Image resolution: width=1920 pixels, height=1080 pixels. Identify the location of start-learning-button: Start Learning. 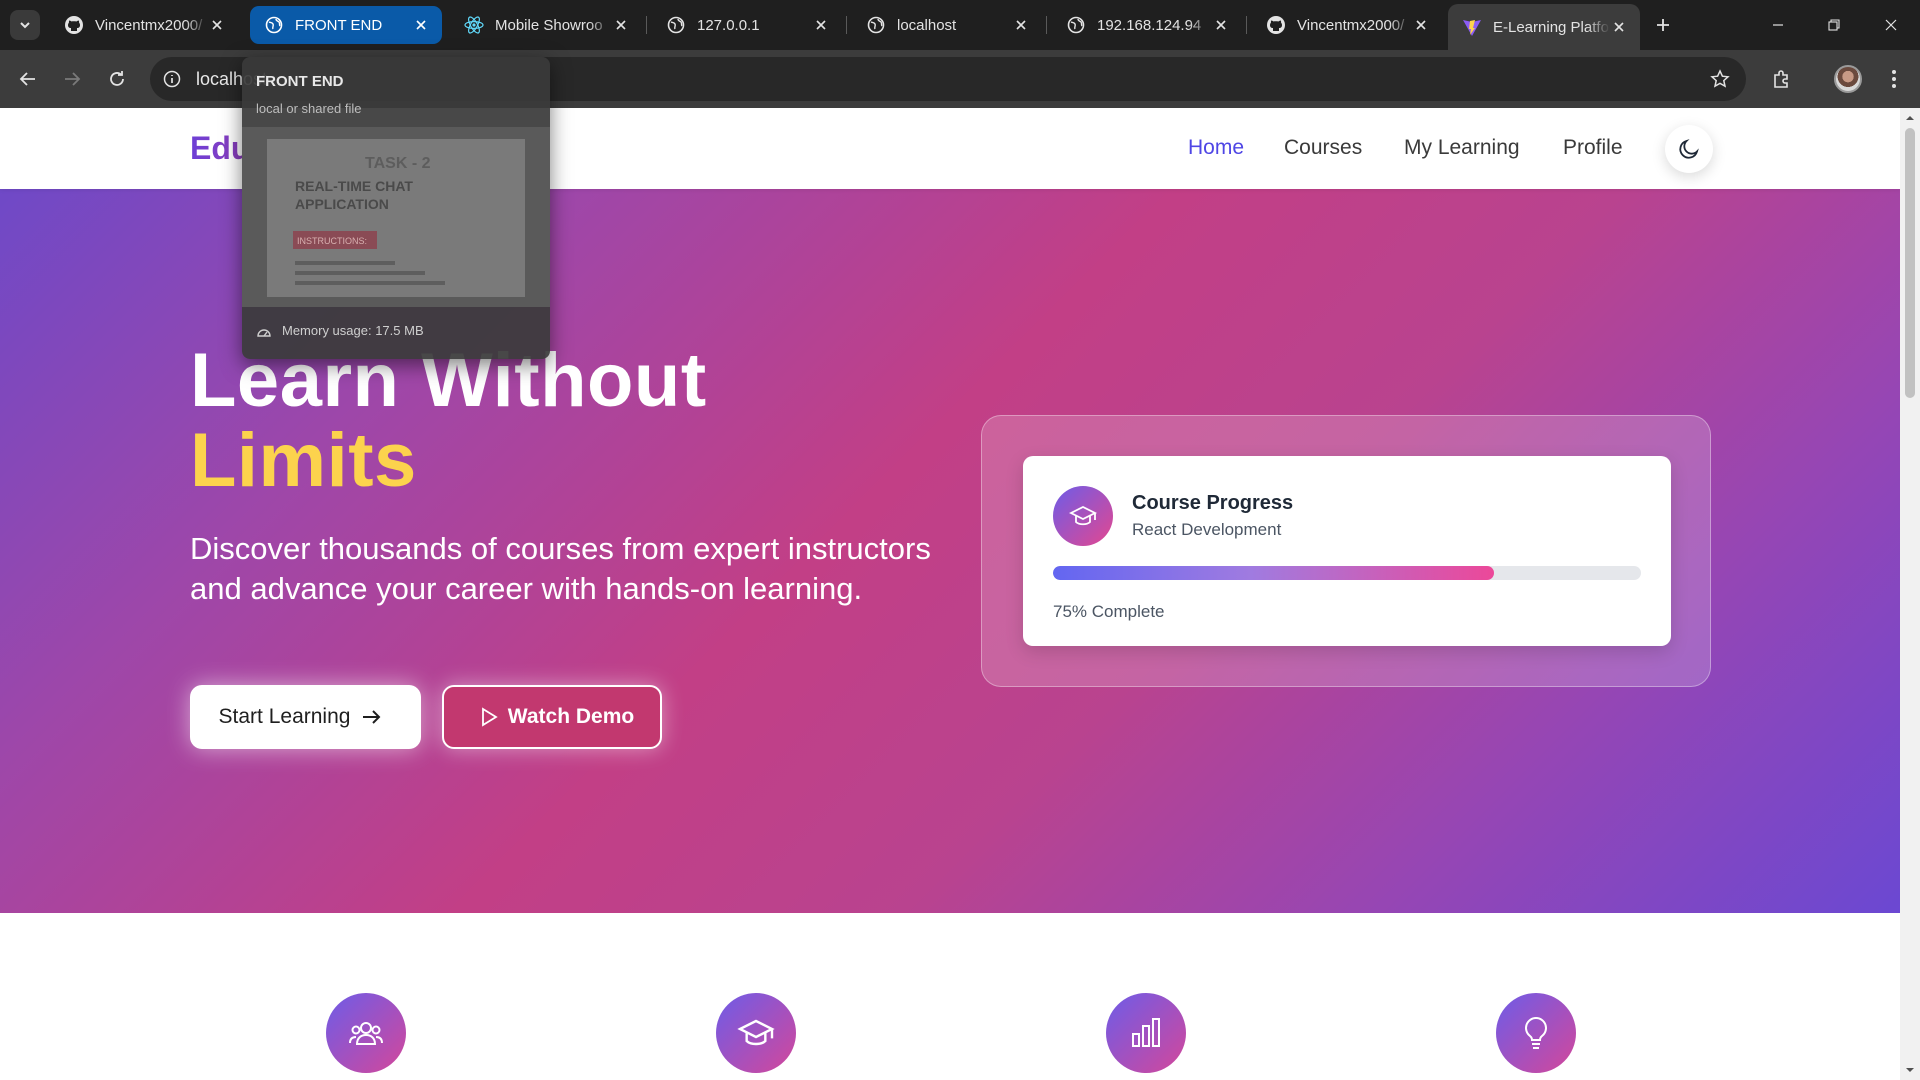
(305, 717).